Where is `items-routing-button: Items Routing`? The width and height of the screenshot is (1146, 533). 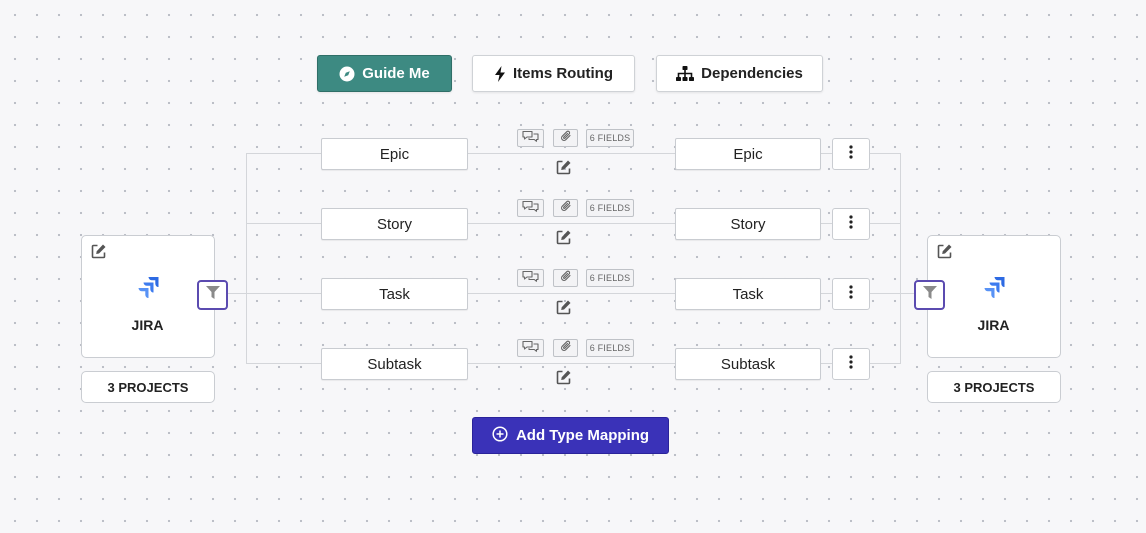 items-routing-button: Items Routing is located at coordinates (553, 73).